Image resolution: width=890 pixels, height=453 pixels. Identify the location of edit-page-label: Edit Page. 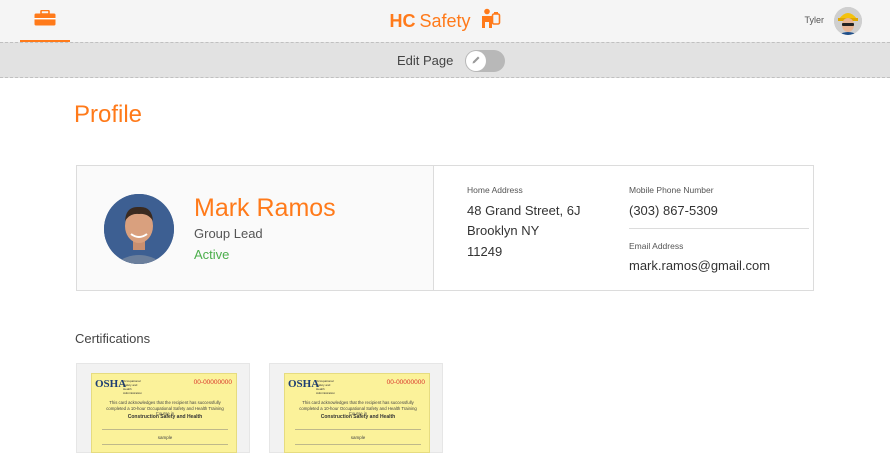
(425, 60).